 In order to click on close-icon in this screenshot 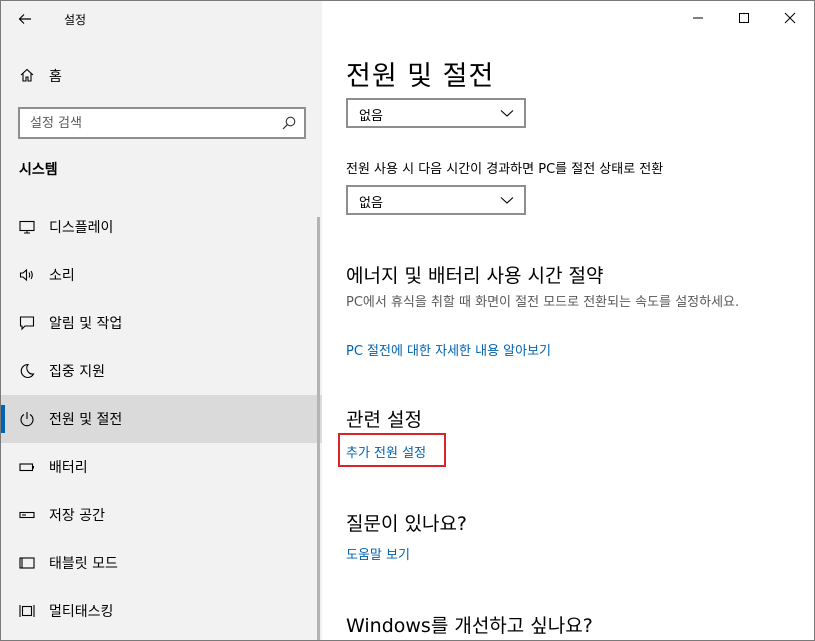, I will do `click(790, 18)`.